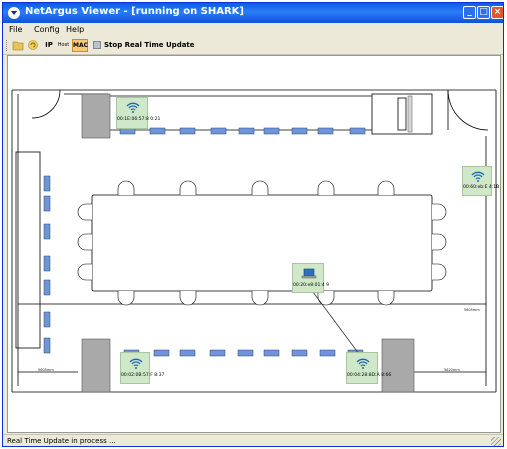 The image size is (507, 449). I want to click on closet-outline, so click(402, 114).